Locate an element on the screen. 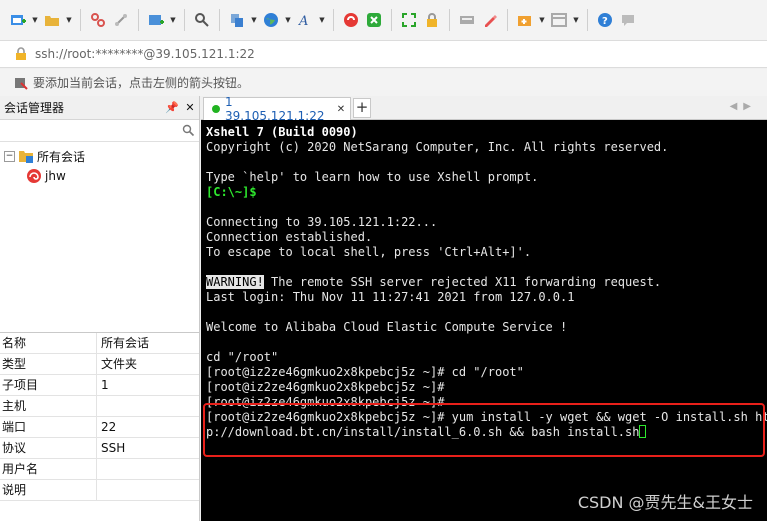 The width and height of the screenshot is (767, 521). tree-item-label: 所有会话 is located at coordinates (61, 156).